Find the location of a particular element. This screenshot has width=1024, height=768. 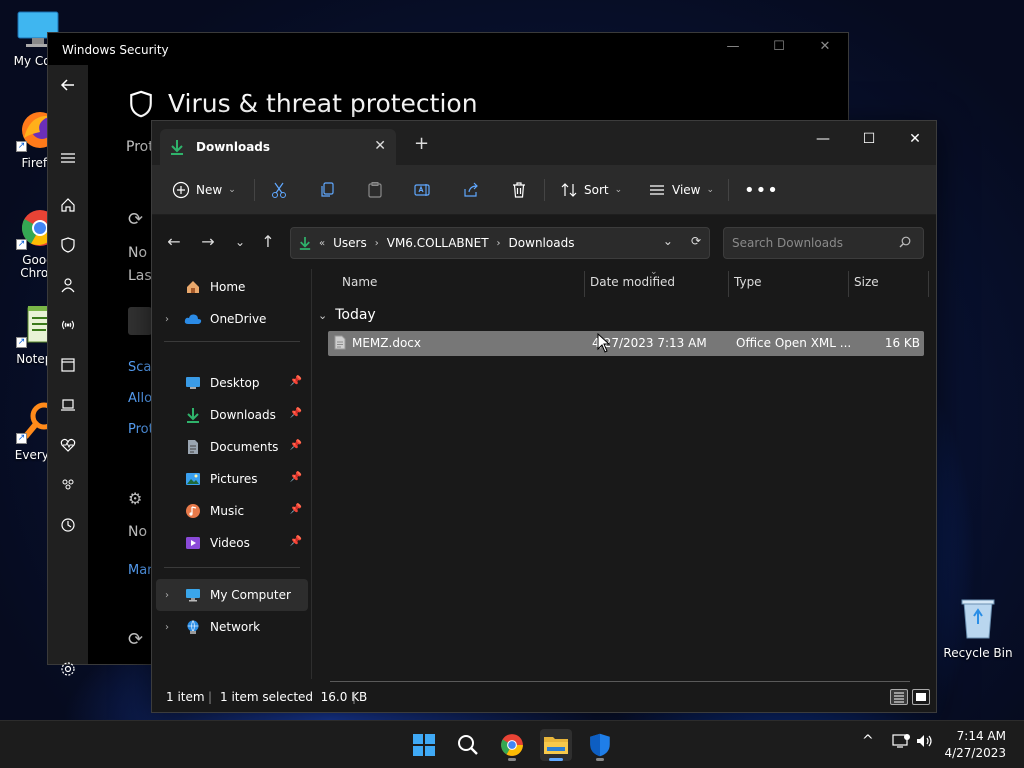

refresh-icon: ⟳ is located at coordinates (696, 241).